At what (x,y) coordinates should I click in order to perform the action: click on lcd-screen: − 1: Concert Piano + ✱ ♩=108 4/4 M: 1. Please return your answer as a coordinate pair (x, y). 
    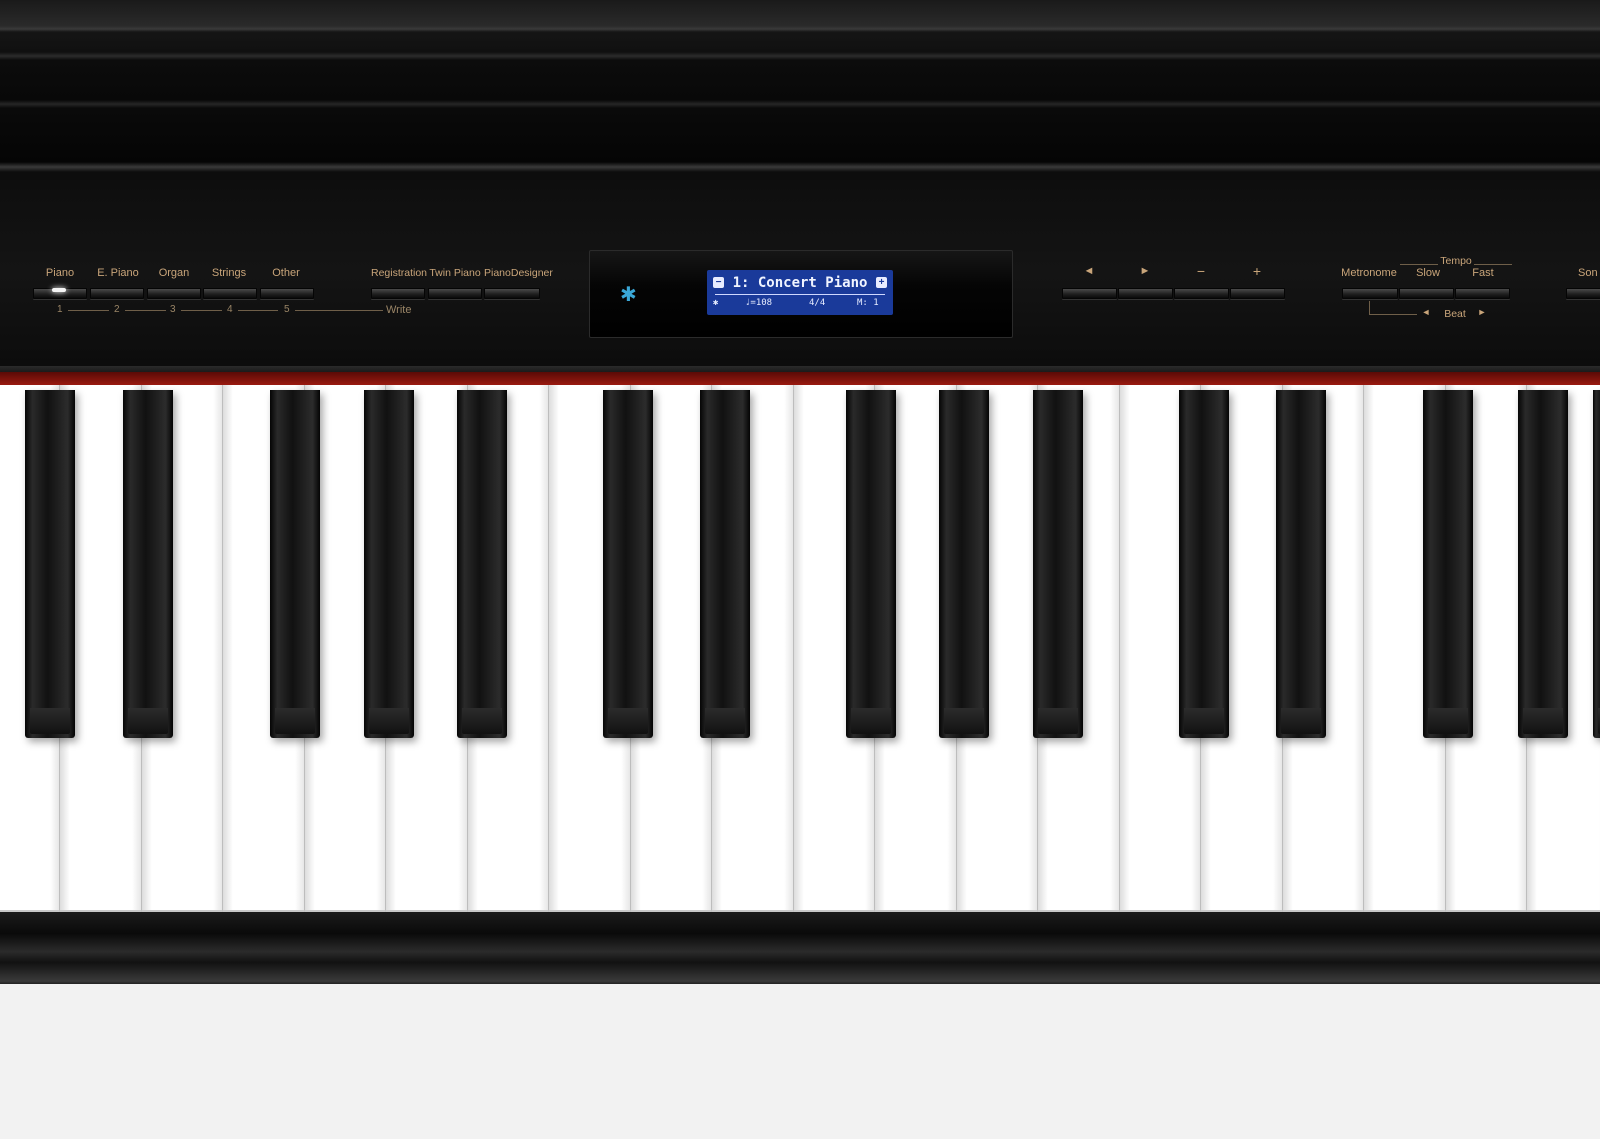
    Looking at the image, I should click on (800, 292).